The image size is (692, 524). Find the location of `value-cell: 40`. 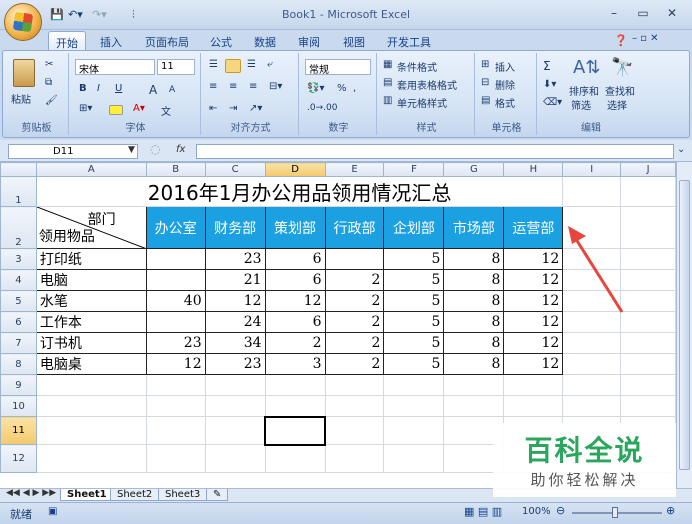

value-cell: 40 is located at coordinates (175, 301).